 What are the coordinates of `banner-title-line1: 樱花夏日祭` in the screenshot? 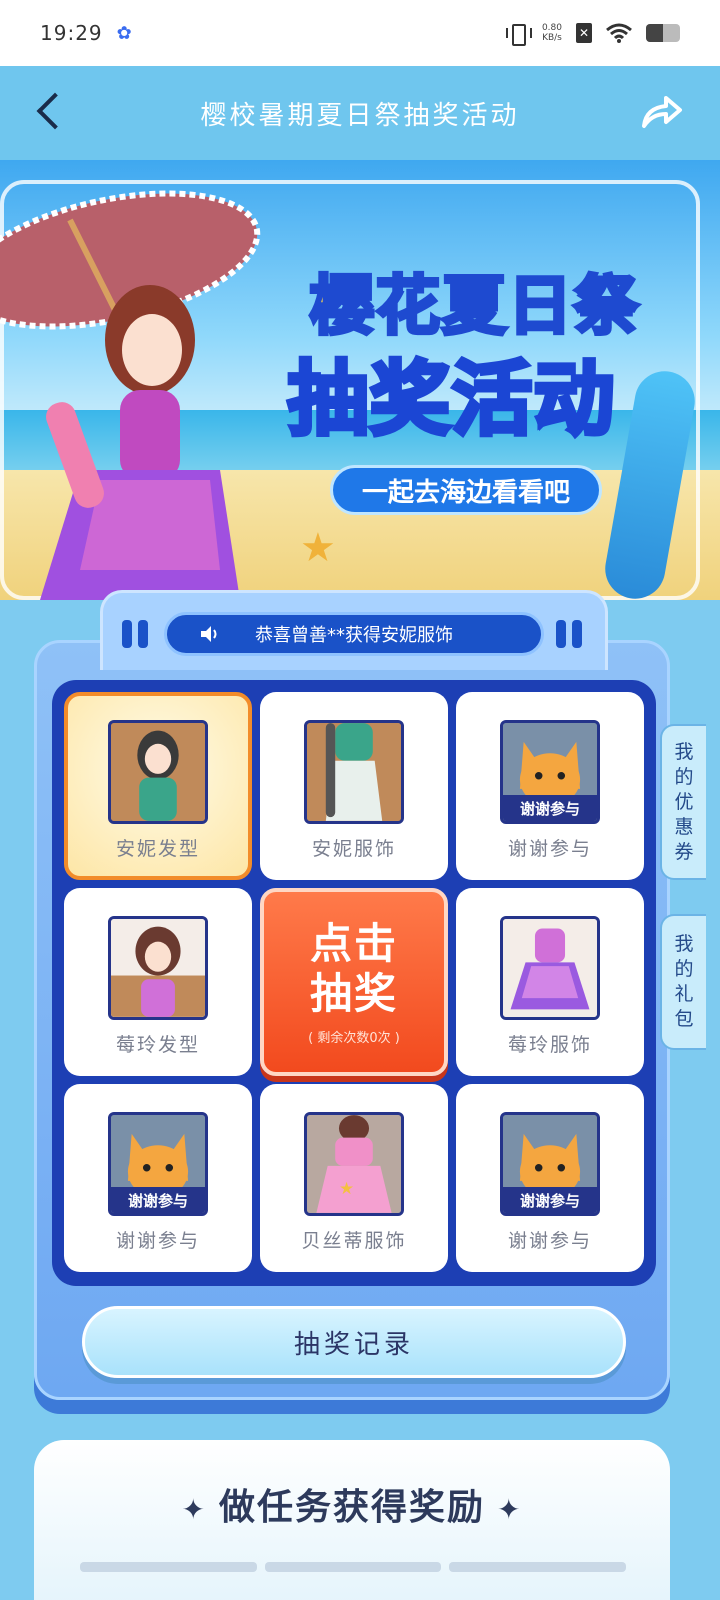 It's located at (474, 307).